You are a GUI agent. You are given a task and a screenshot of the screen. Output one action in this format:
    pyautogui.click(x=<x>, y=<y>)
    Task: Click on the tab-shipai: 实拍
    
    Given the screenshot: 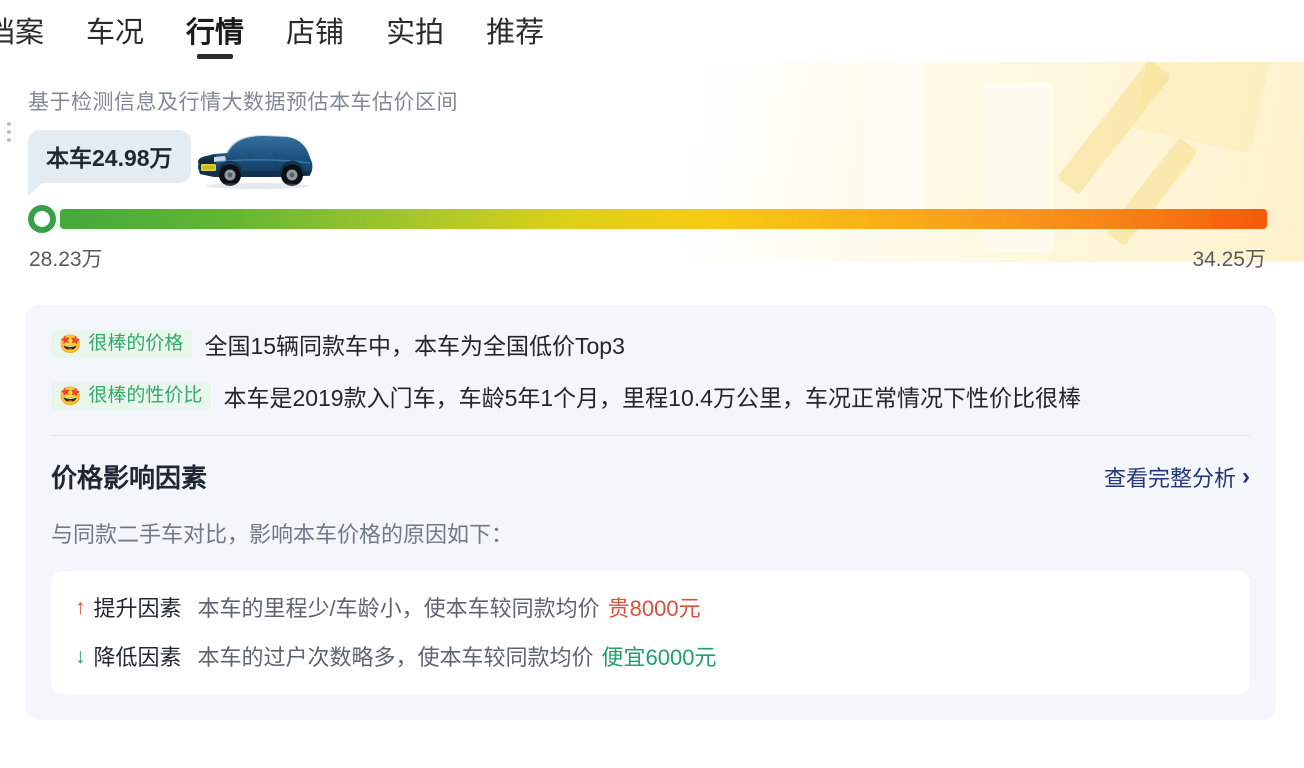 What is the action you would take?
    pyautogui.click(x=415, y=40)
    